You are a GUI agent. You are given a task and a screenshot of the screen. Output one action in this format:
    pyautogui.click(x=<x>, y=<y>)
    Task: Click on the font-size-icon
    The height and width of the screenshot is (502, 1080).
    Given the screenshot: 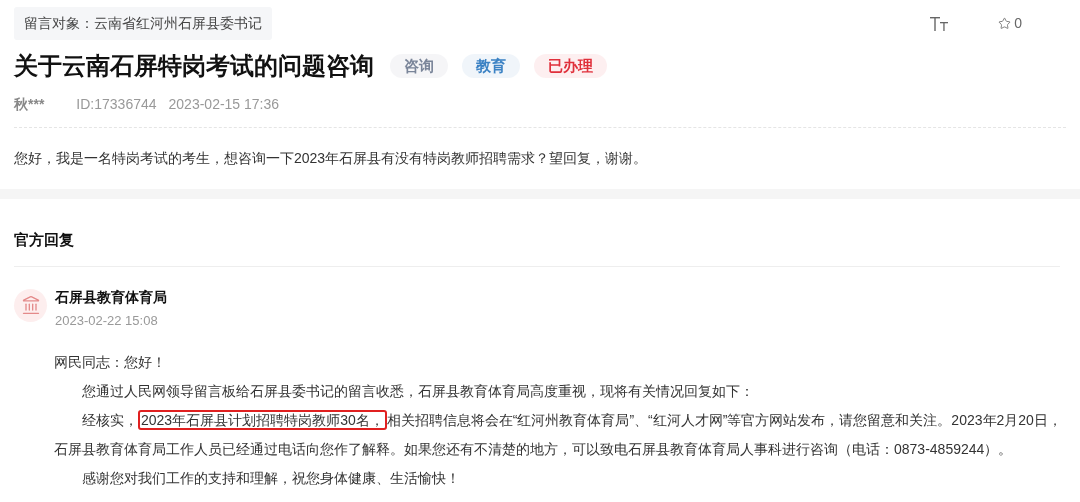 What is the action you would take?
    pyautogui.click(x=939, y=23)
    